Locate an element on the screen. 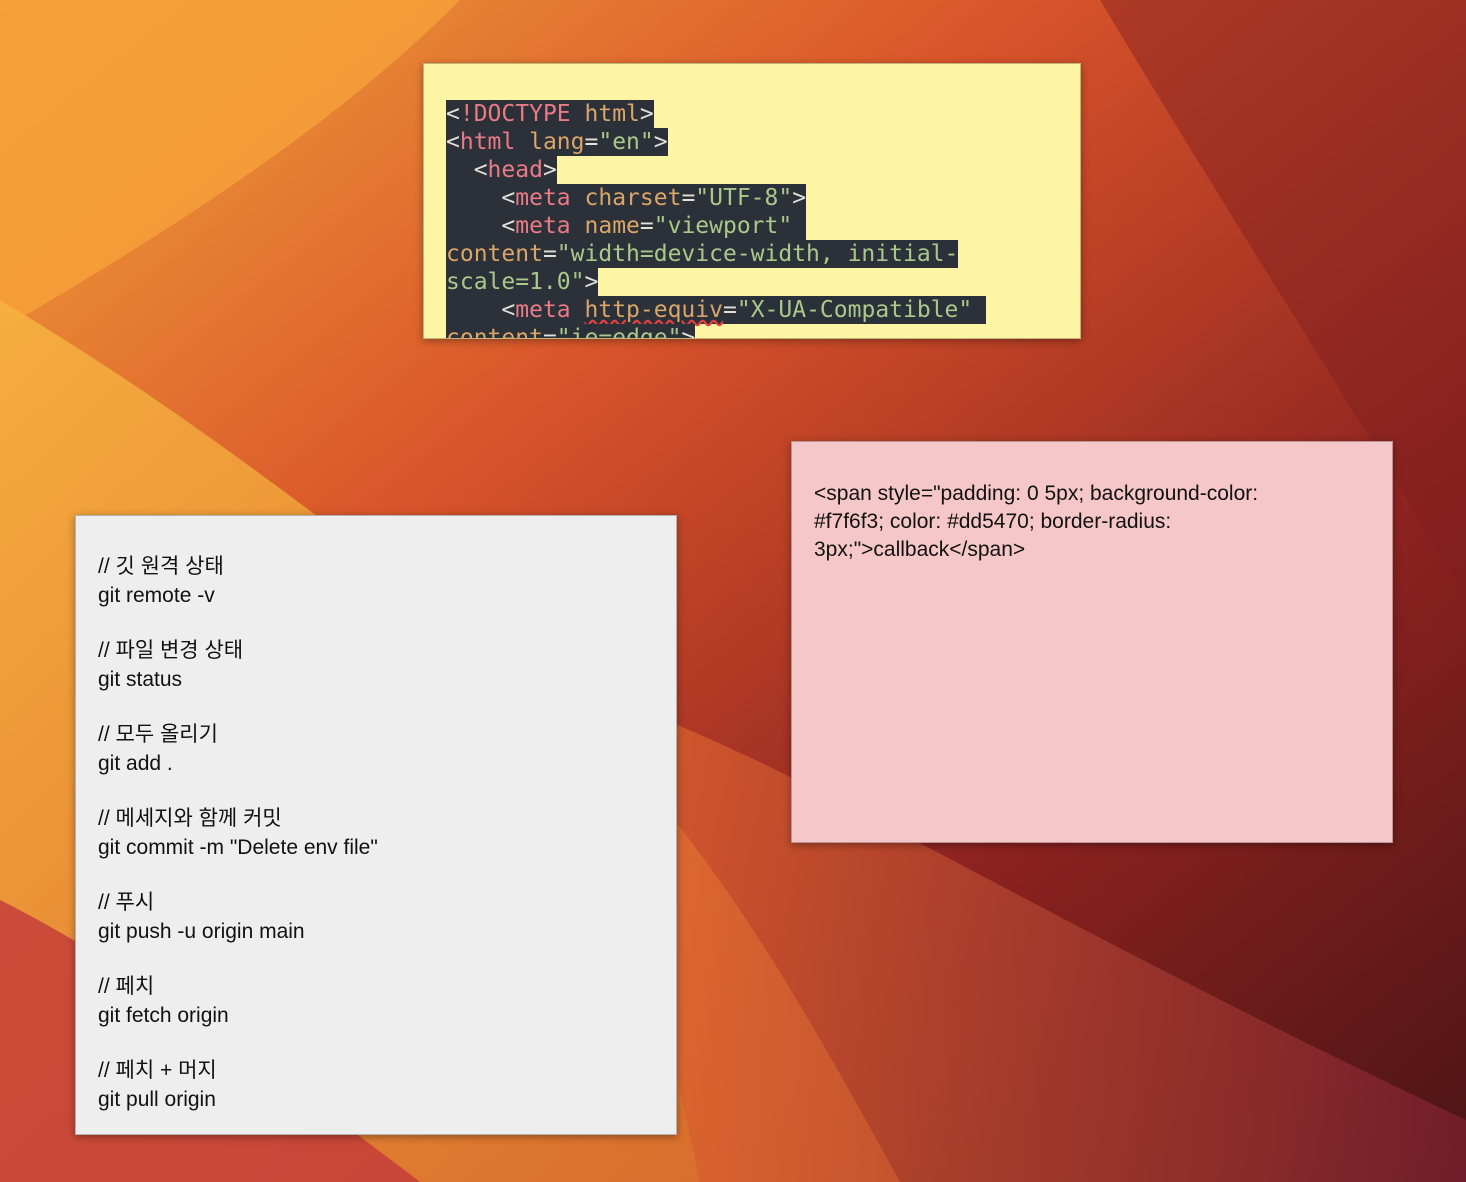  code-token: scale=1.0" is located at coordinates (515, 282).